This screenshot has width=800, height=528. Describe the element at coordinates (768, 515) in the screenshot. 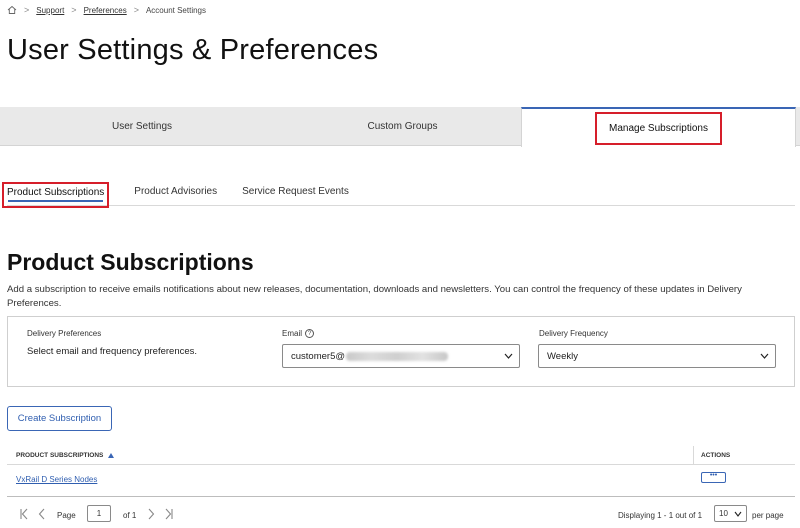

I see `per-page-label: per page` at that location.